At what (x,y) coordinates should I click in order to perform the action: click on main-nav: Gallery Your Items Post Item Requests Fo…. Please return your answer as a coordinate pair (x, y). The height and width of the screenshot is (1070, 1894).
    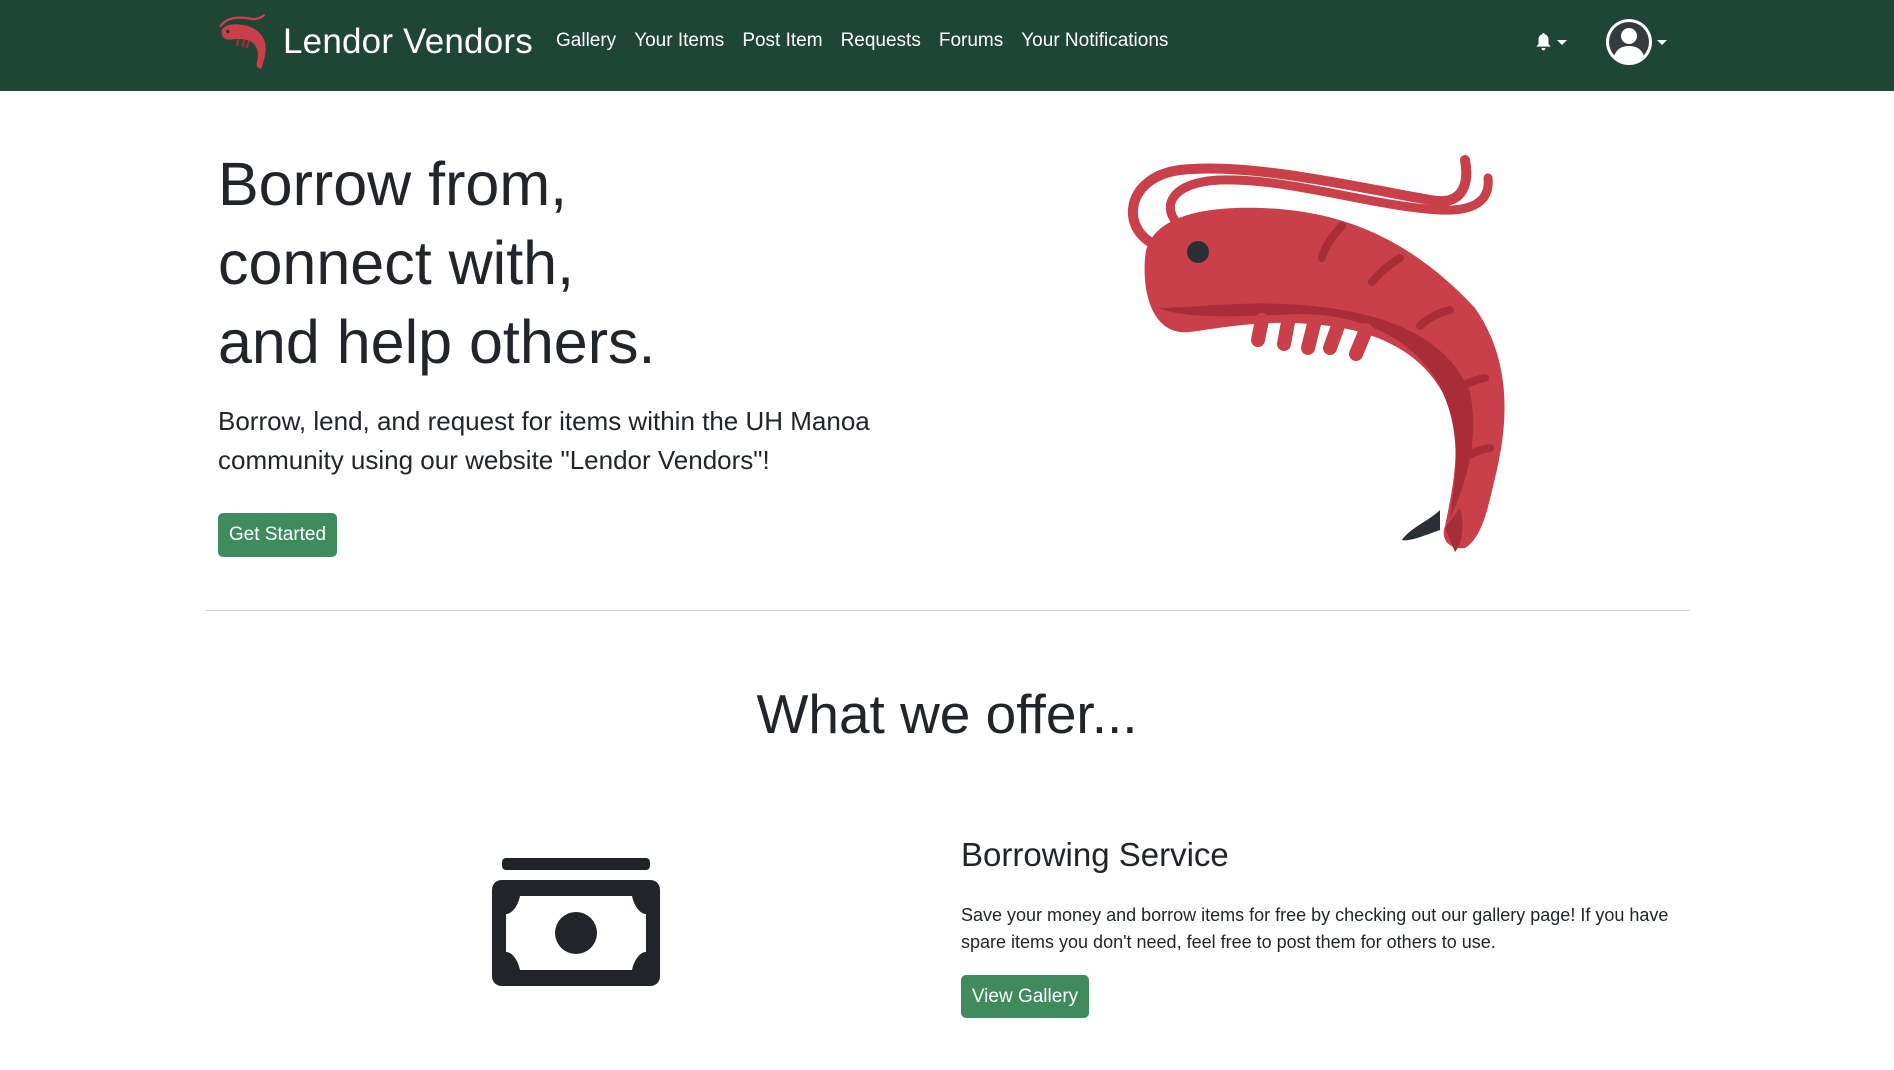
    Looking at the image, I should click on (871, 41).